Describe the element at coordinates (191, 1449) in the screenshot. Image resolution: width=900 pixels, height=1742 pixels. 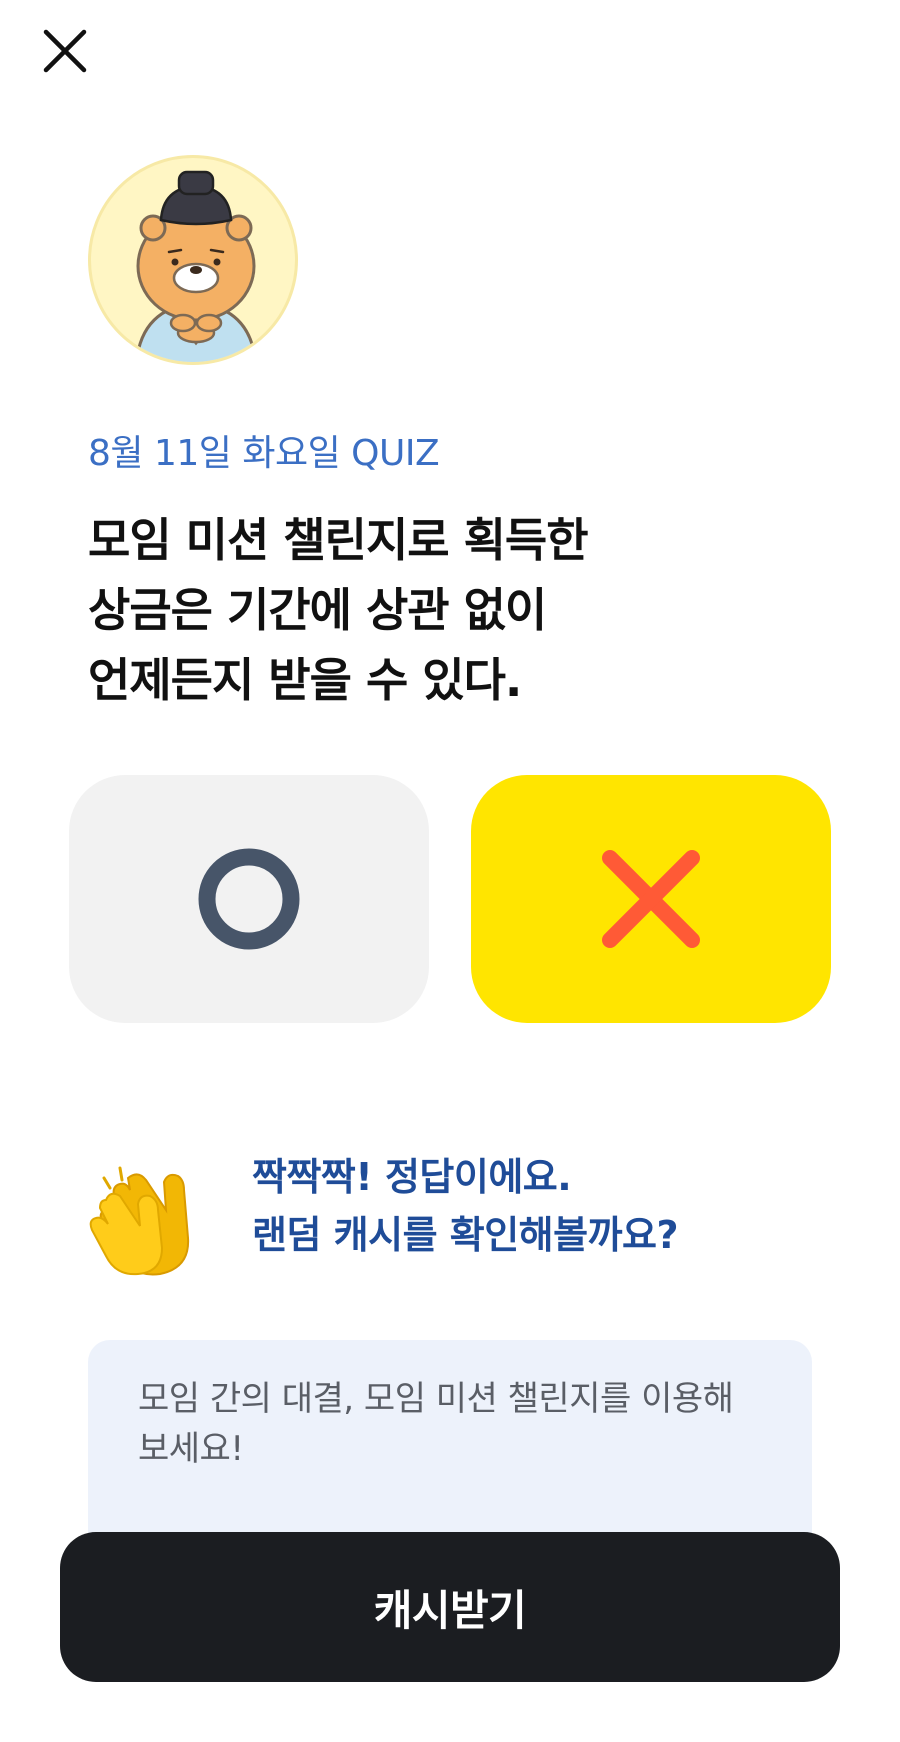
I see `hint-line-2: 보세요!` at that location.